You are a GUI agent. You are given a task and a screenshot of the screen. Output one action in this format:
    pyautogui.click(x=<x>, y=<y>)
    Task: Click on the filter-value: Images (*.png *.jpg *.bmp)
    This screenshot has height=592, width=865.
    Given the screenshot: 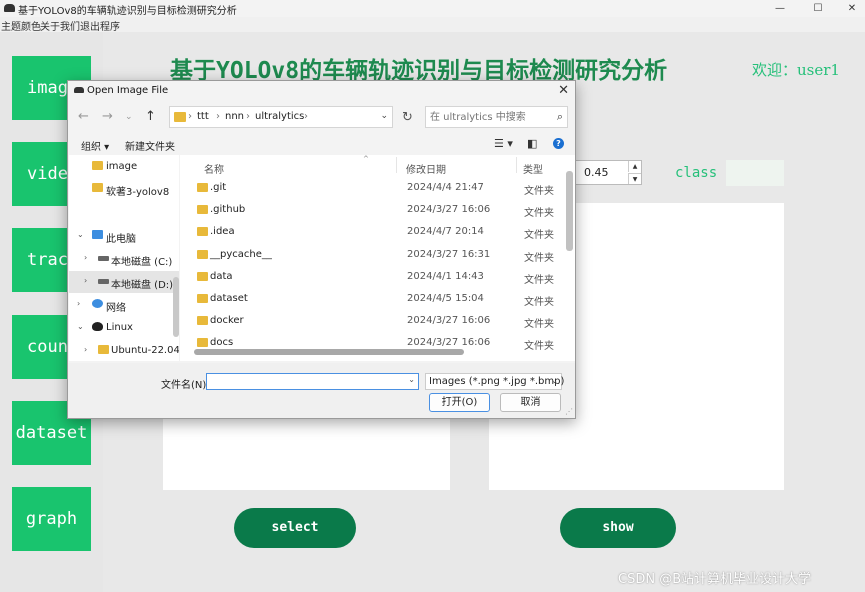 What is the action you would take?
    pyautogui.click(x=497, y=381)
    